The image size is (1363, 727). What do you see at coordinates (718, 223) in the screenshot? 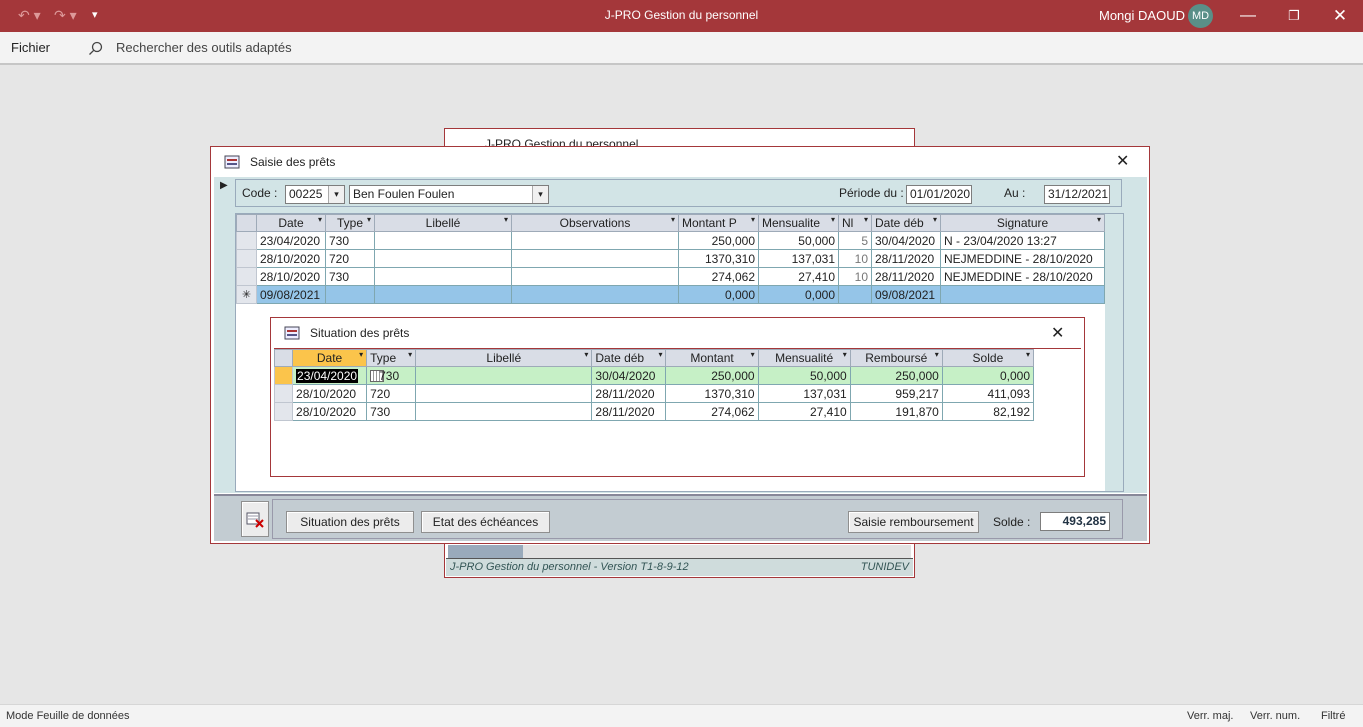
I see `column-header-montant: Montant P ▾` at bounding box center [718, 223].